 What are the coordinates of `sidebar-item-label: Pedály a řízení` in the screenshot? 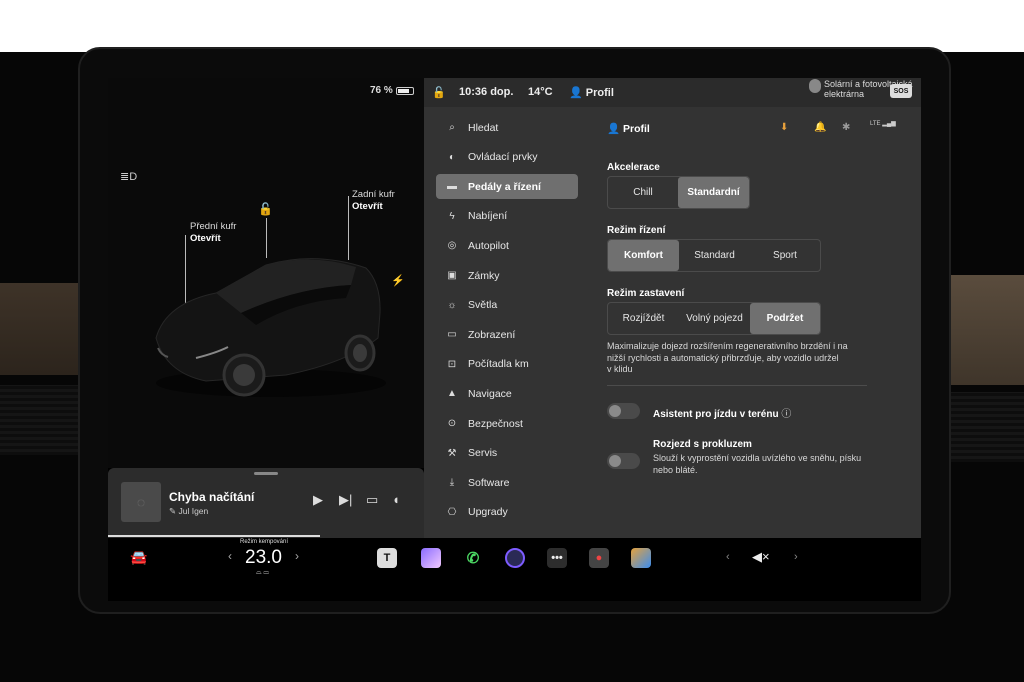 It's located at (504, 186).